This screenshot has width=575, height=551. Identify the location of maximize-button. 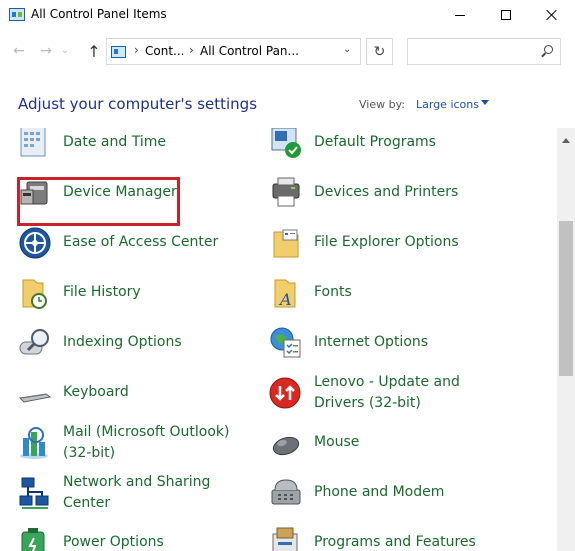
(506, 15).